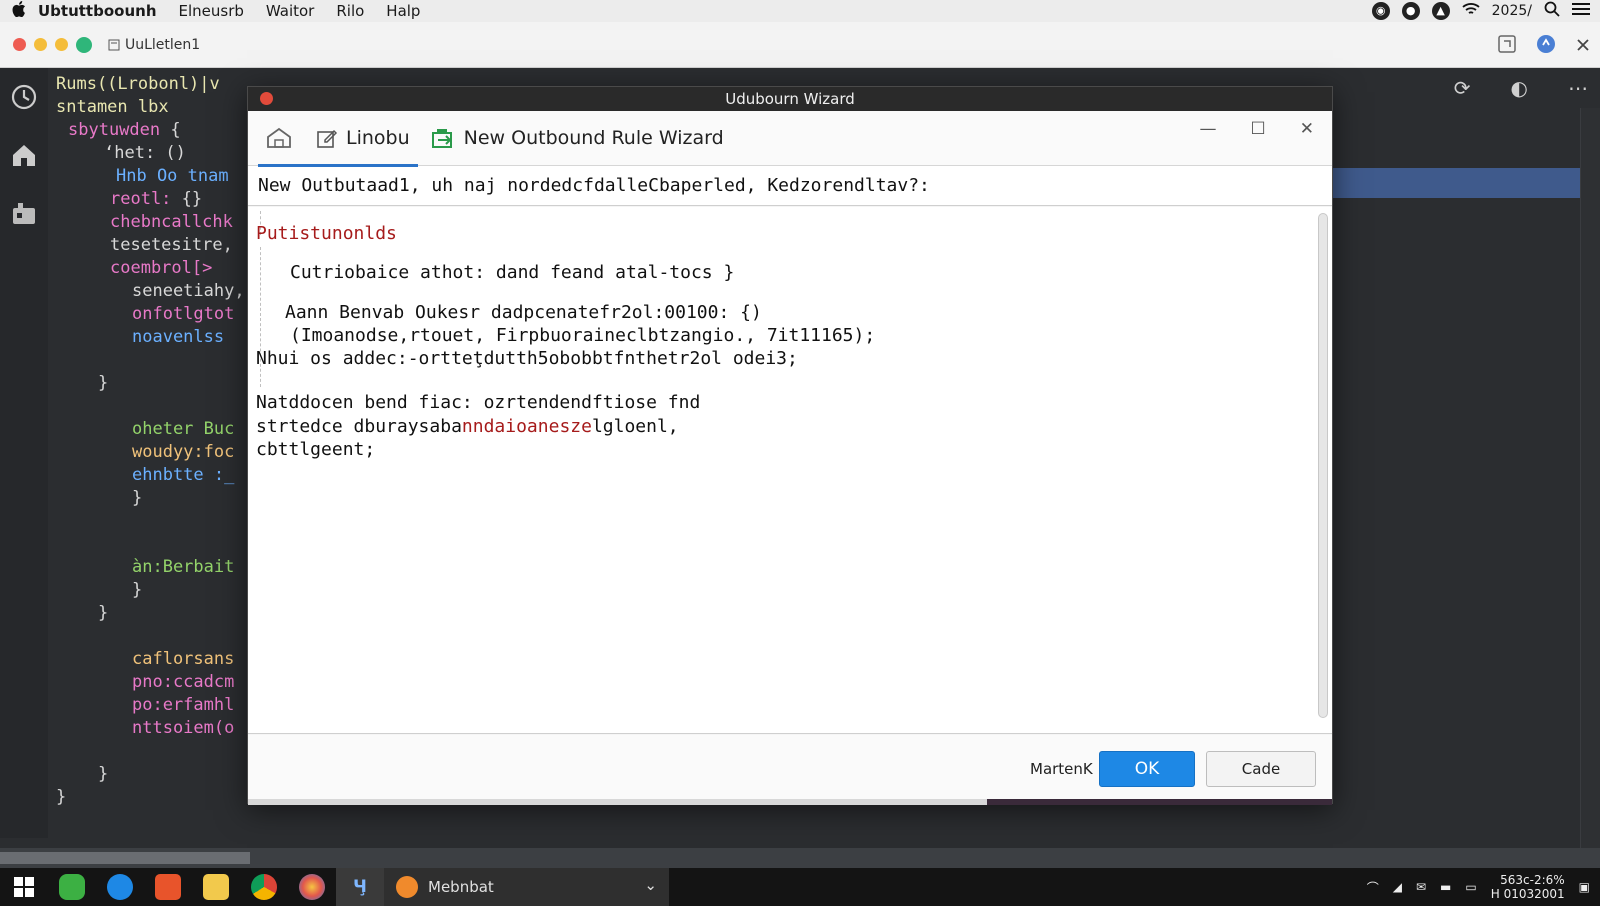 This screenshot has height=906, width=1600. What do you see at coordinates (146, 683) in the screenshot?
I see `code-line: pno:ccadcm` at bounding box center [146, 683].